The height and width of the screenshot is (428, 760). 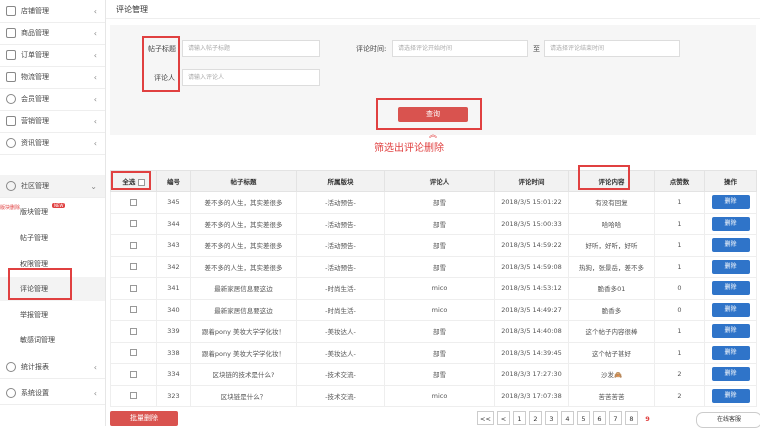 I want to click on cell-time: 2018/3/5 14:59:08, so click(x=531, y=266).